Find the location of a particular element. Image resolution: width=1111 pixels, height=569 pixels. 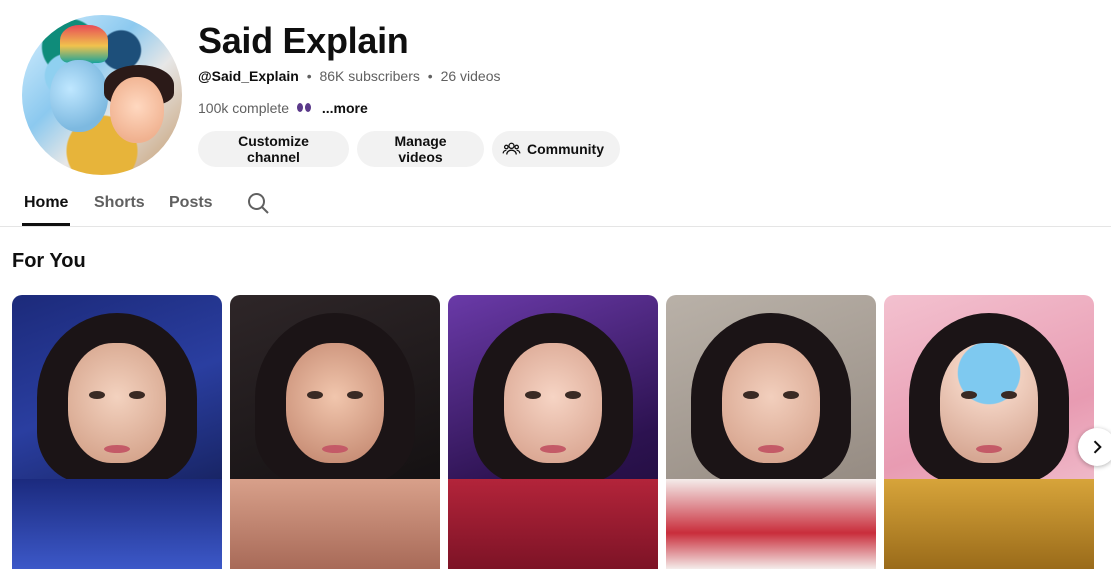

community-button: Community is located at coordinates (556, 149).